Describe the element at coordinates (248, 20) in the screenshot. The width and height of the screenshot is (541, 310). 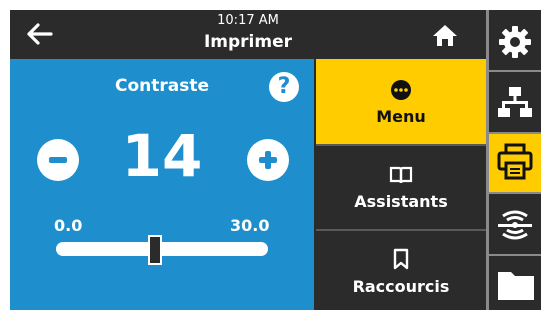
I see `clock: 10:17 AM` at that location.